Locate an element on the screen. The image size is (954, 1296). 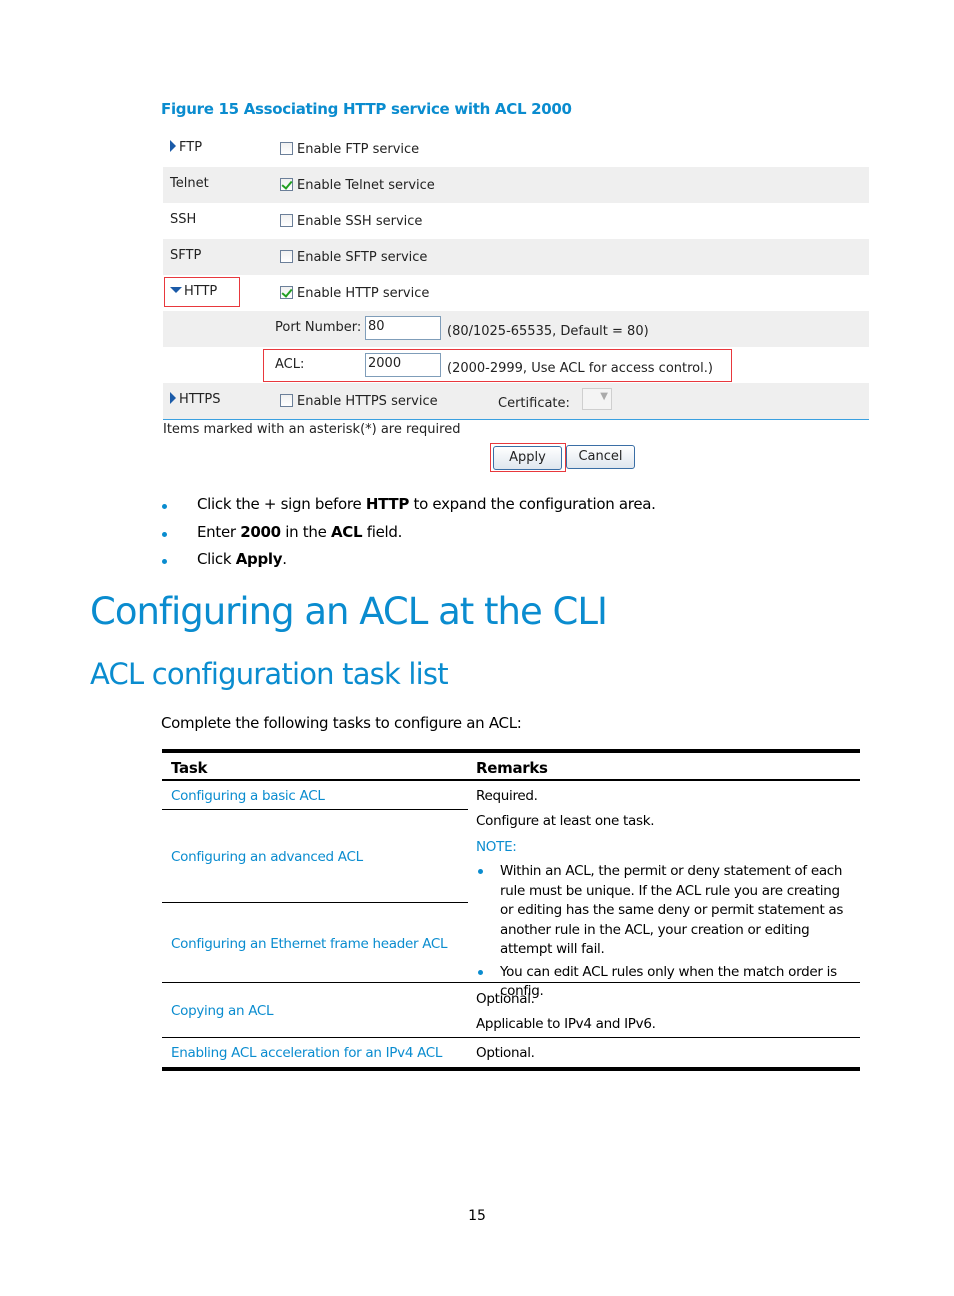
step-item: Enter 2000 in the ACL field. is located at coordinates (408, 537).